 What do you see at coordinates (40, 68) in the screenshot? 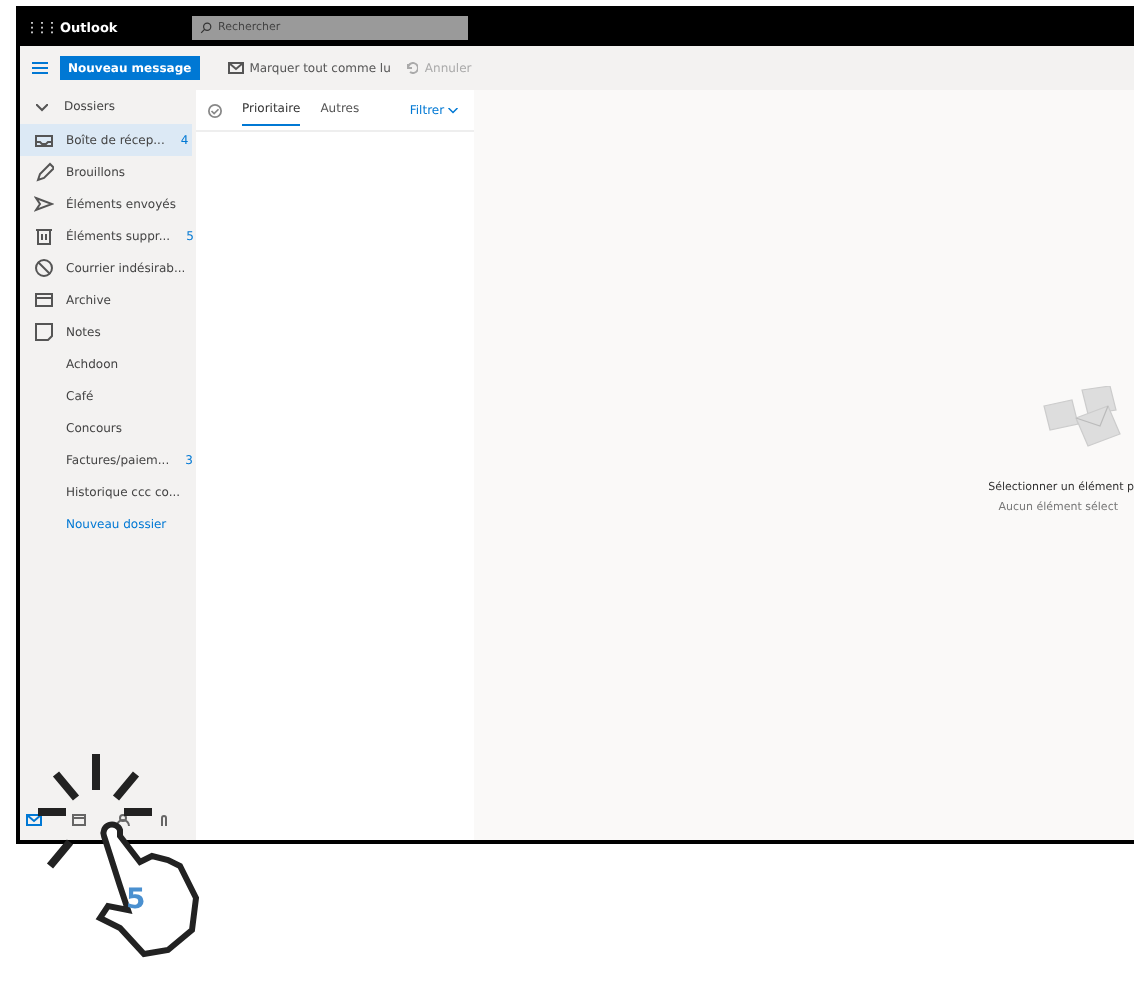
I see `menu-icon` at bounding box center [40, 68].